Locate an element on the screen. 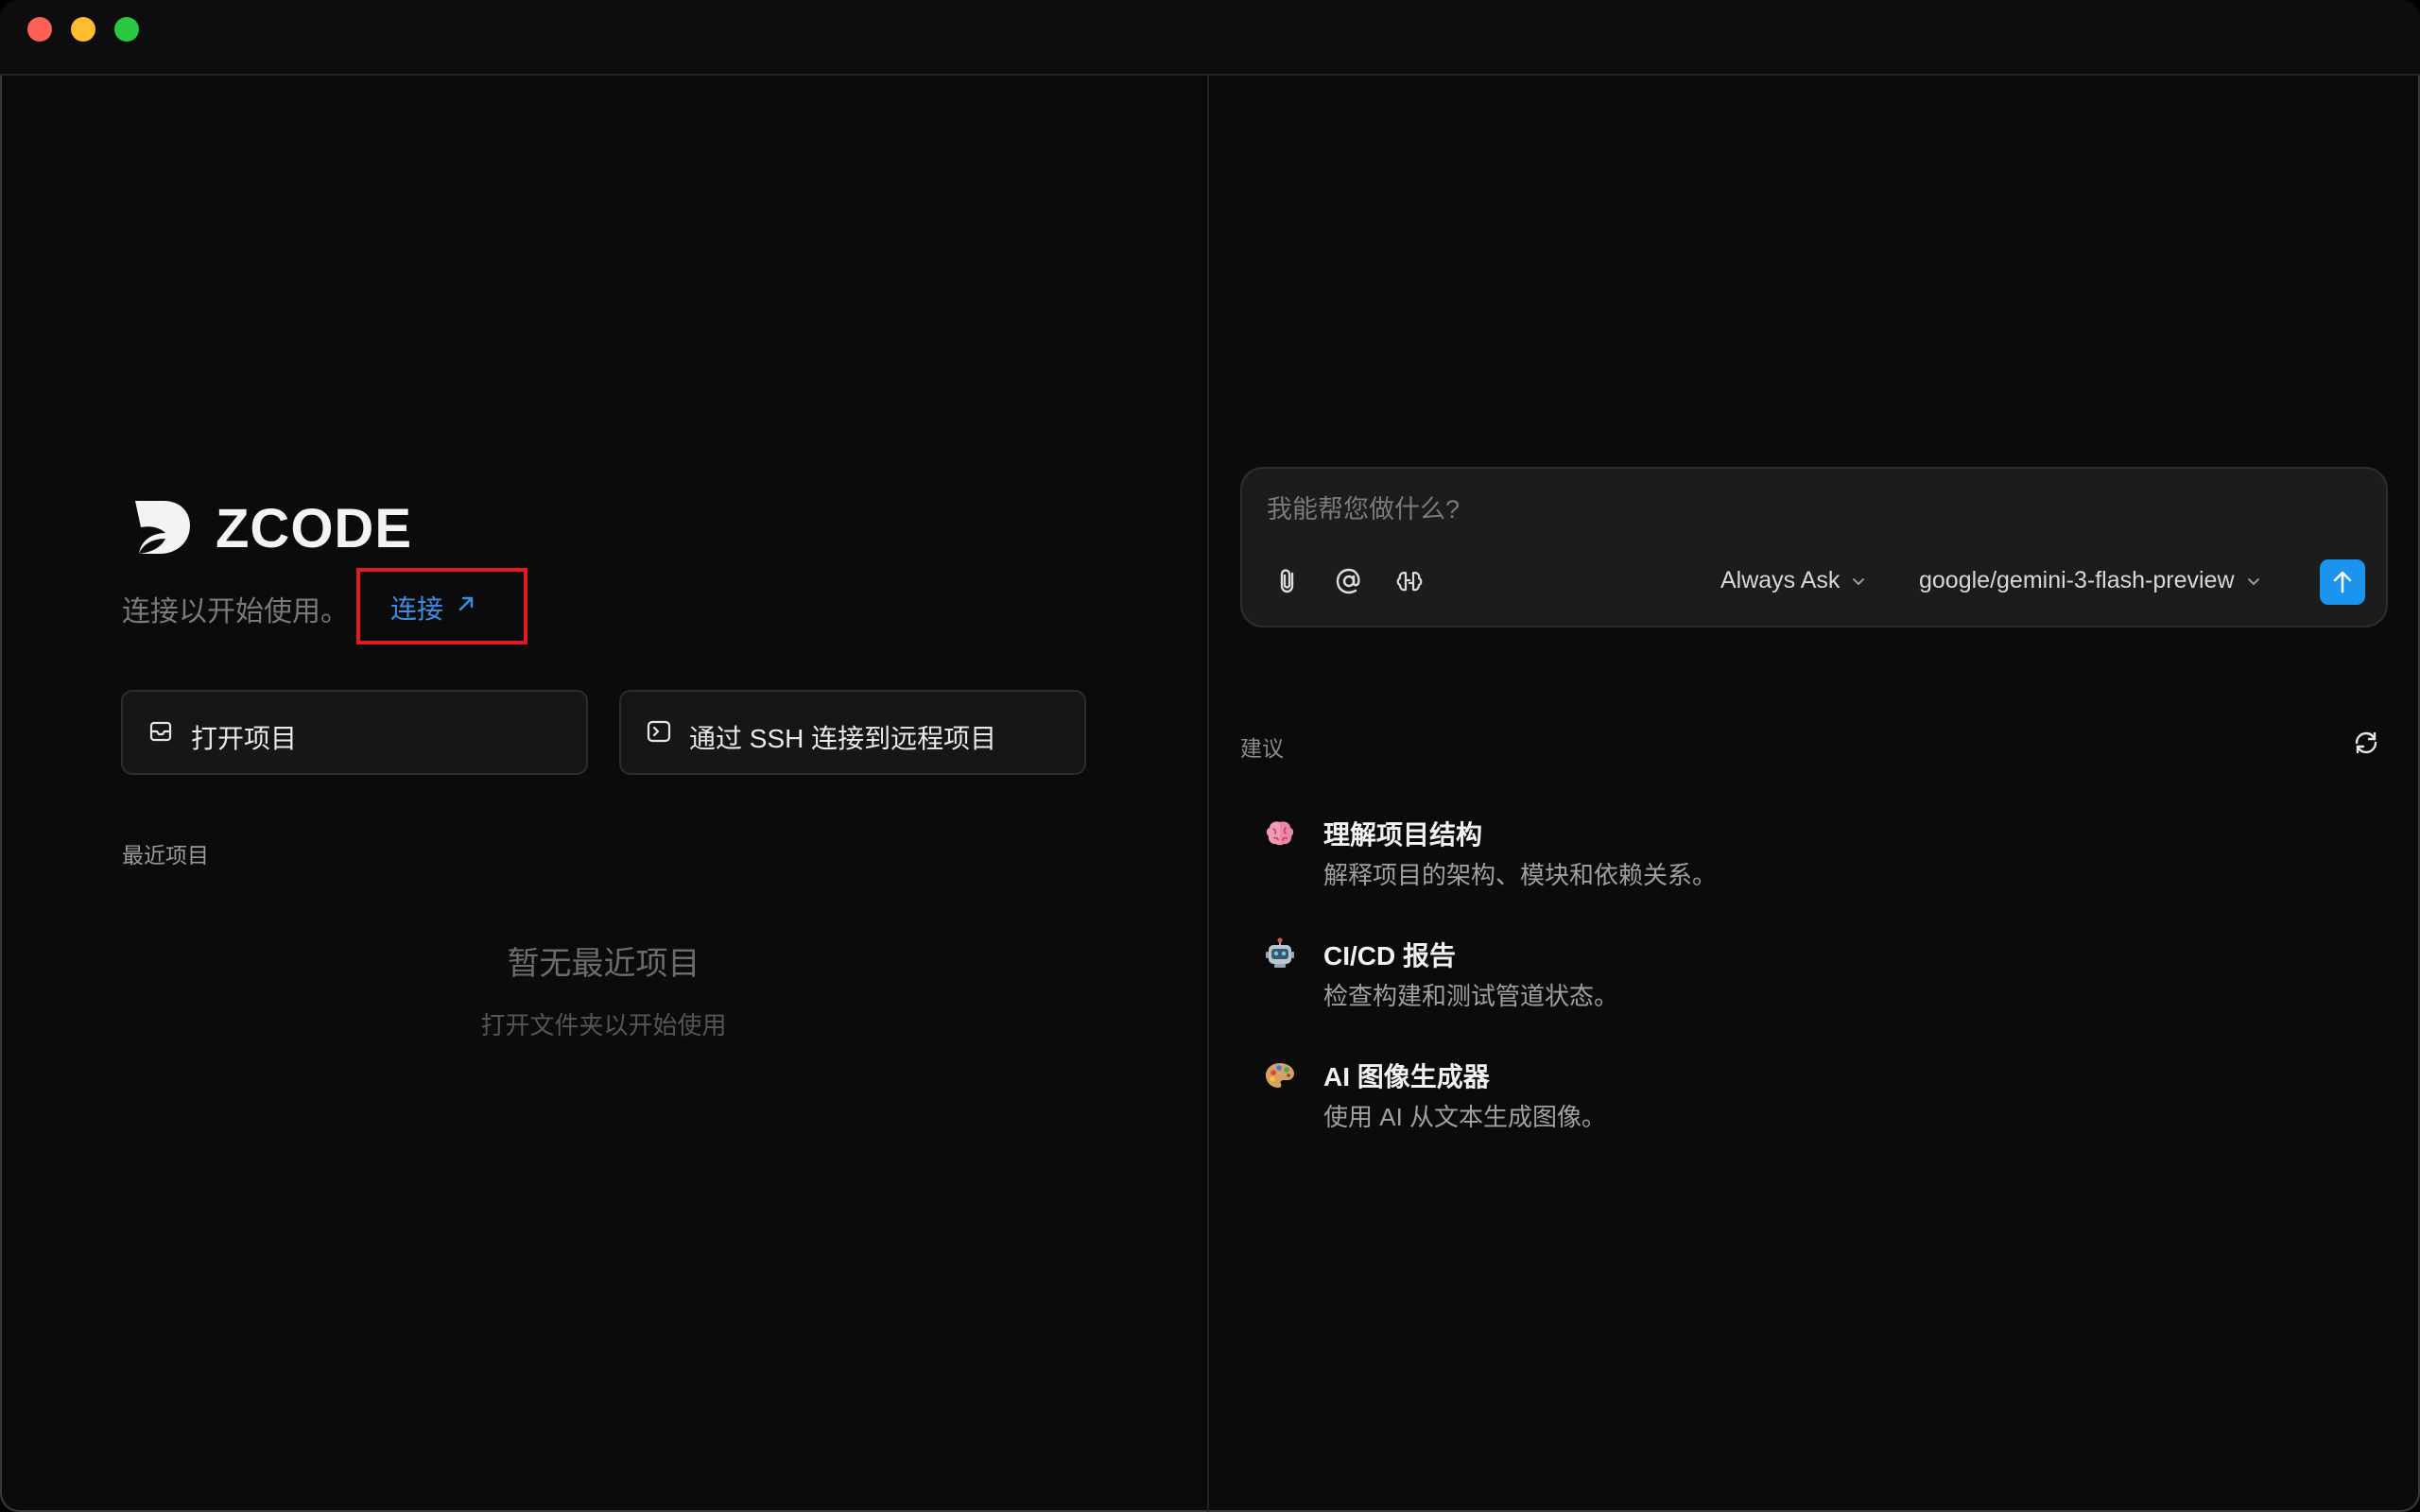  suggestion-desc: 使用 AI 从文本生成图像。 is located at coordinates (1465, 1117).